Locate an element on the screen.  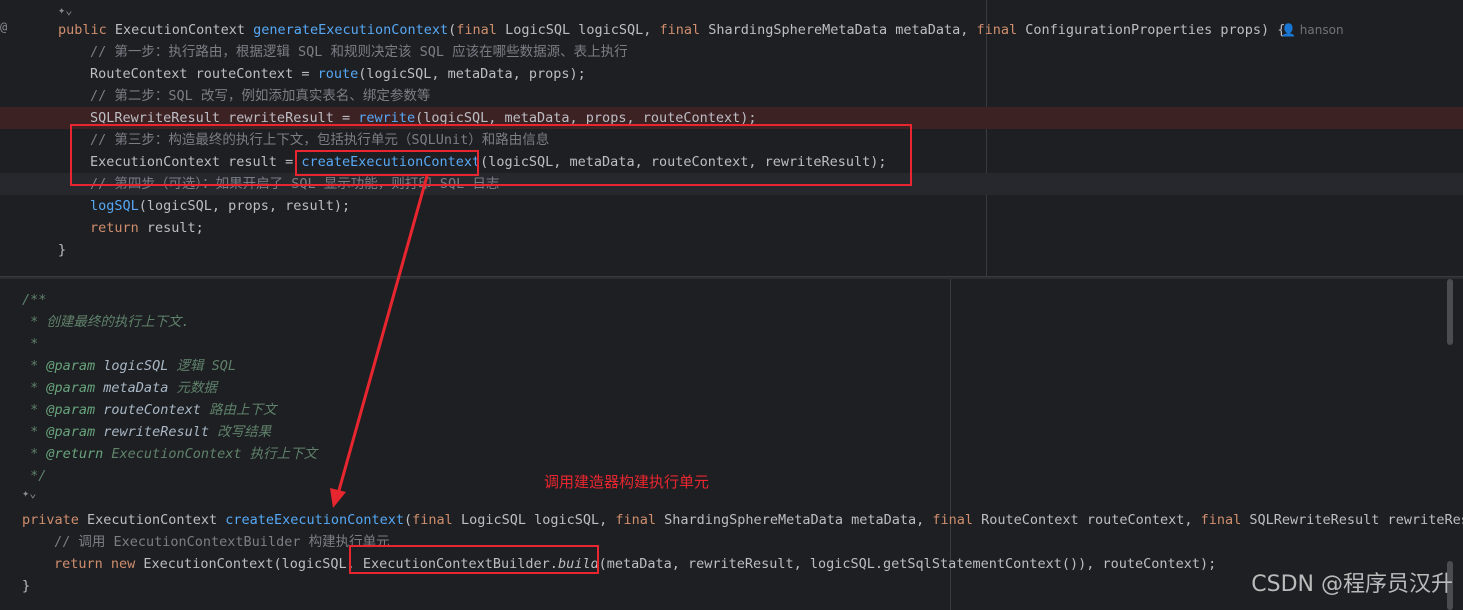
watermark: CSDN @程序员汉升 is located at coordinates (1352, 584).